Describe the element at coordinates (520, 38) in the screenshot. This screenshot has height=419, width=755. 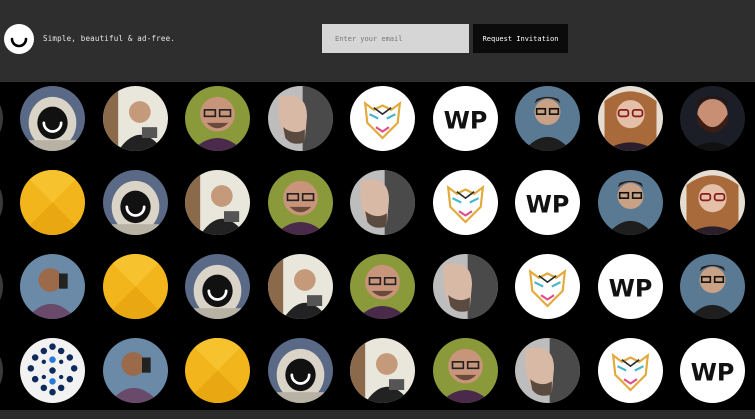
I see `request-invitation-button: Request Invitation` at that location.